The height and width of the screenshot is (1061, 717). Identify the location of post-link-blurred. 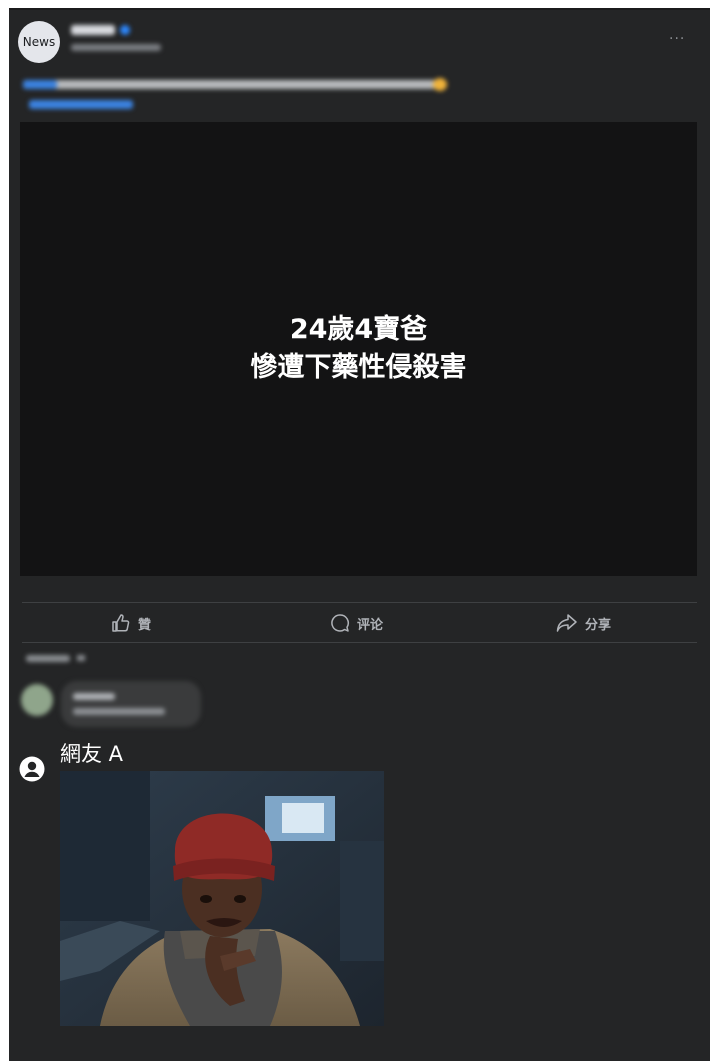
(81, 104).